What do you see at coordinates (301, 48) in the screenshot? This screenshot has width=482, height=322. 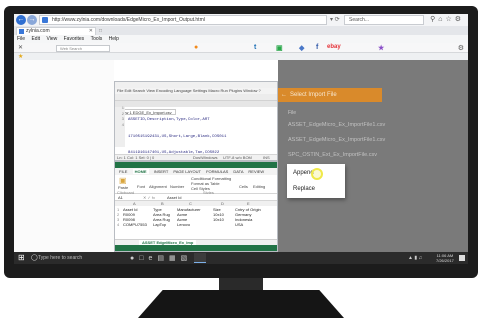 I see `bookmark-icon: ◆` at bounding box center [301, 48].